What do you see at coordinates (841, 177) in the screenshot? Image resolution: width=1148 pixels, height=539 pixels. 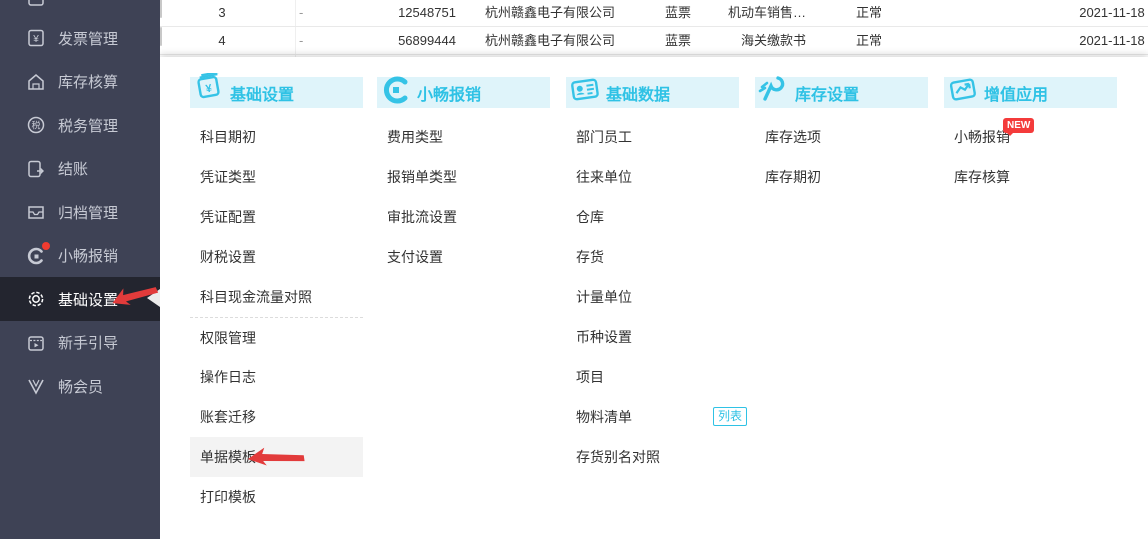 I see `menu-item-inventory-opening: 库存期初` at bounding box center [841, 177].